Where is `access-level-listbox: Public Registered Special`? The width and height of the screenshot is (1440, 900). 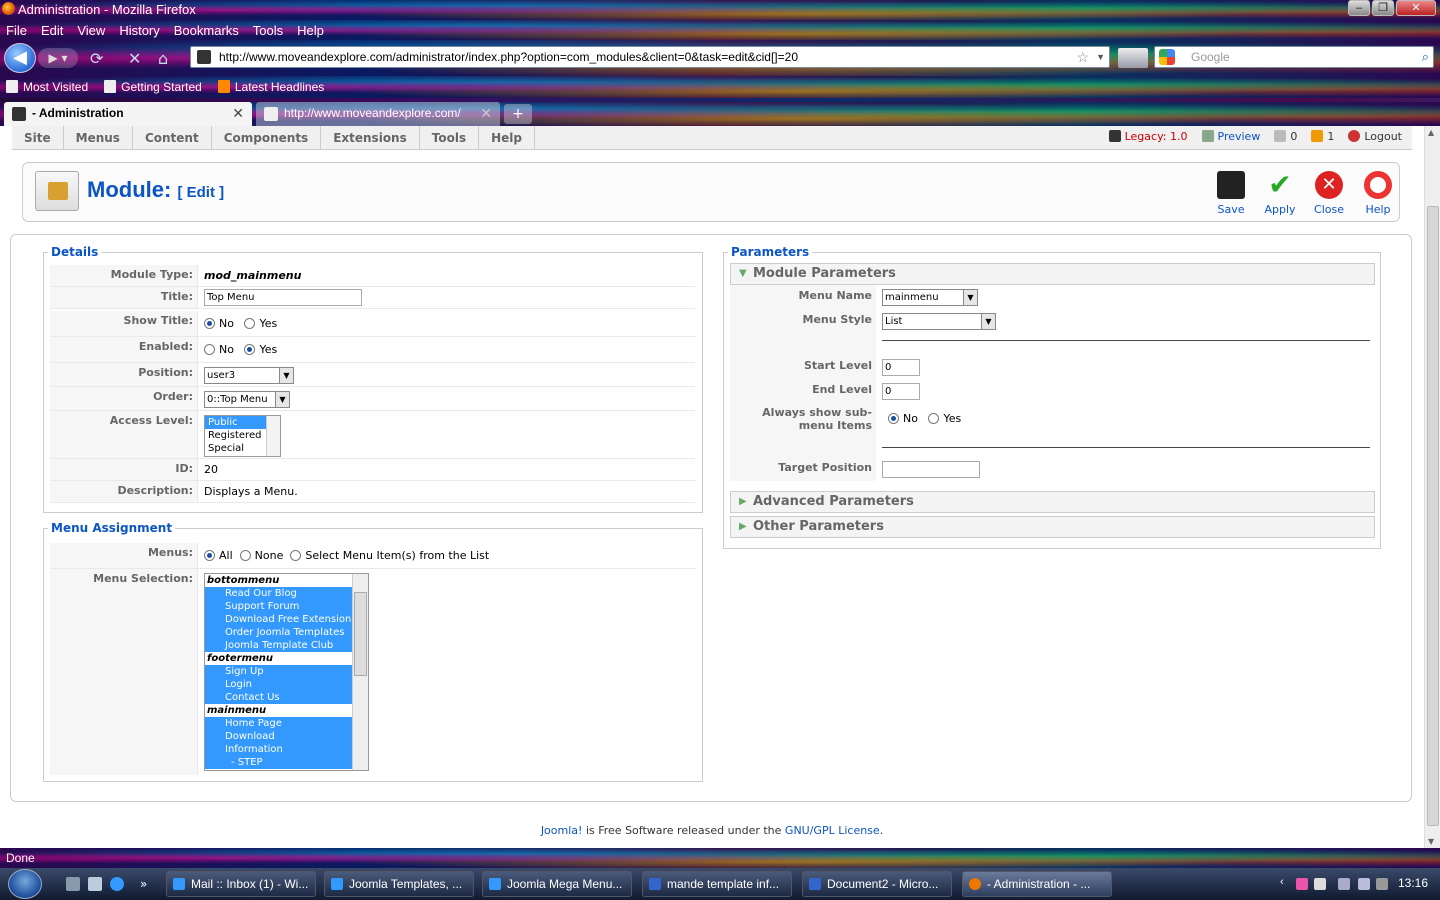
access-level-listbox: Public Registered Special is located at coordinates (242, 436).